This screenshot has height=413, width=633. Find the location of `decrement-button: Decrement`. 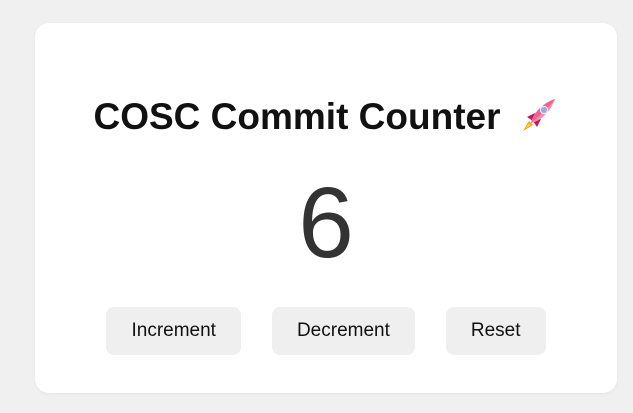

decrement-button: Decrement is located at coordinates (343, 331).